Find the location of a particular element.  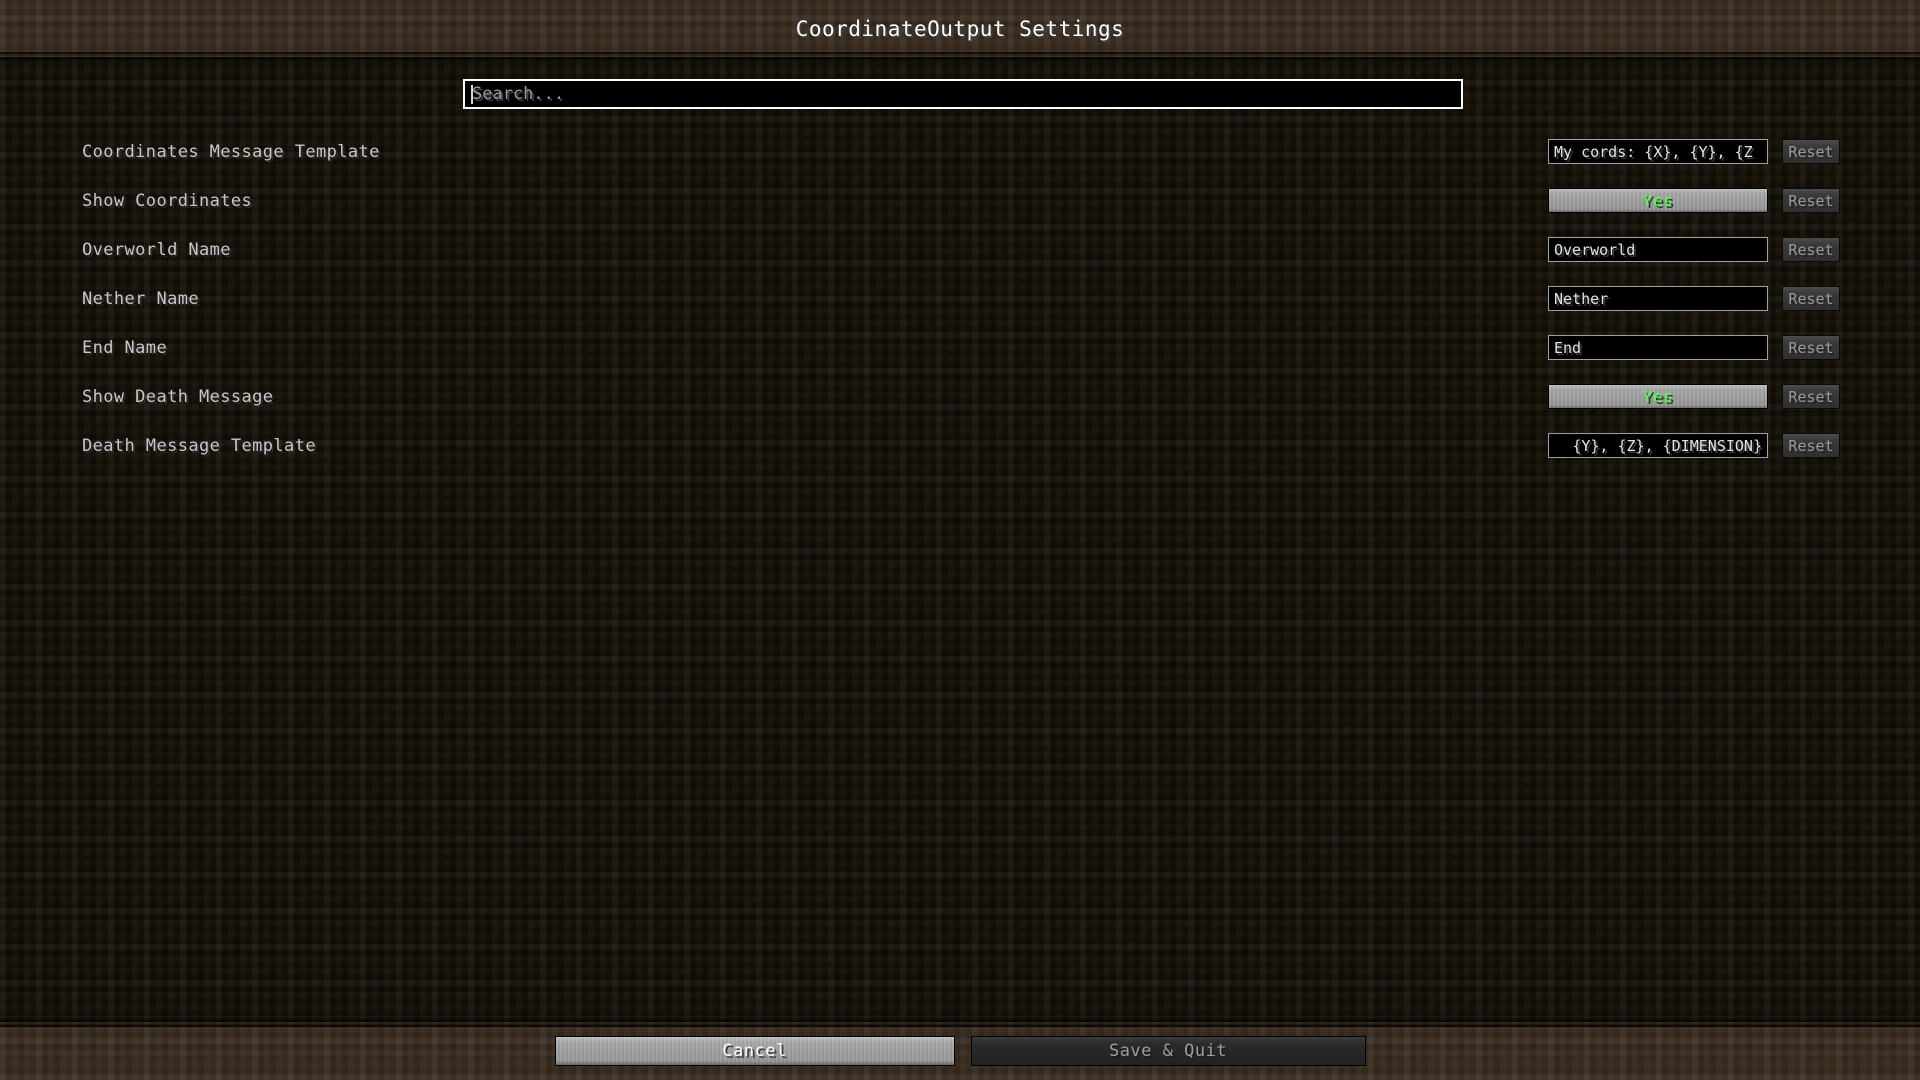

cancel-button: Cancel is located at coordinates (754, 1051).